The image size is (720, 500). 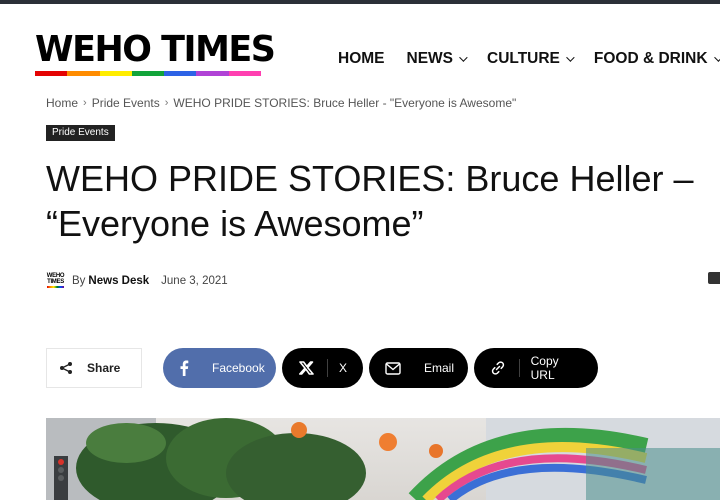 What do you see at coordinates (393, 368) in the screenshot?
I see `mail-icon` at bounding box center [393, 368].